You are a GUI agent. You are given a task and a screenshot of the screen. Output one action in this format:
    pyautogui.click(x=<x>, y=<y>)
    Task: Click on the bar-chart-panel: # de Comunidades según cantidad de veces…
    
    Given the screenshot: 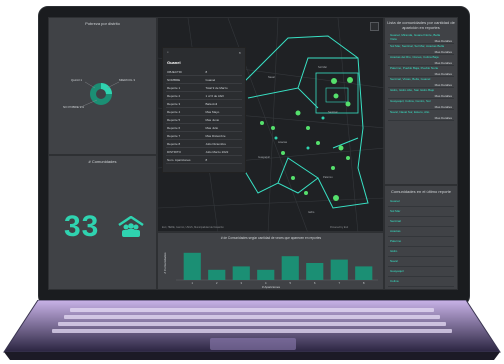 What is the action you would take?
    pyautogui.click(x=270, y=261)
    